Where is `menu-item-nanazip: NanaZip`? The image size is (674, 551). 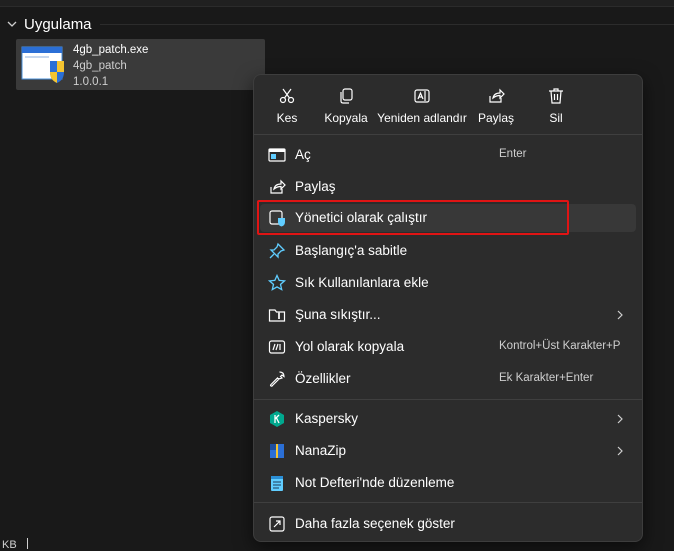 menu-item-nanazip: NanaZip is located at coordinates (448, 451).